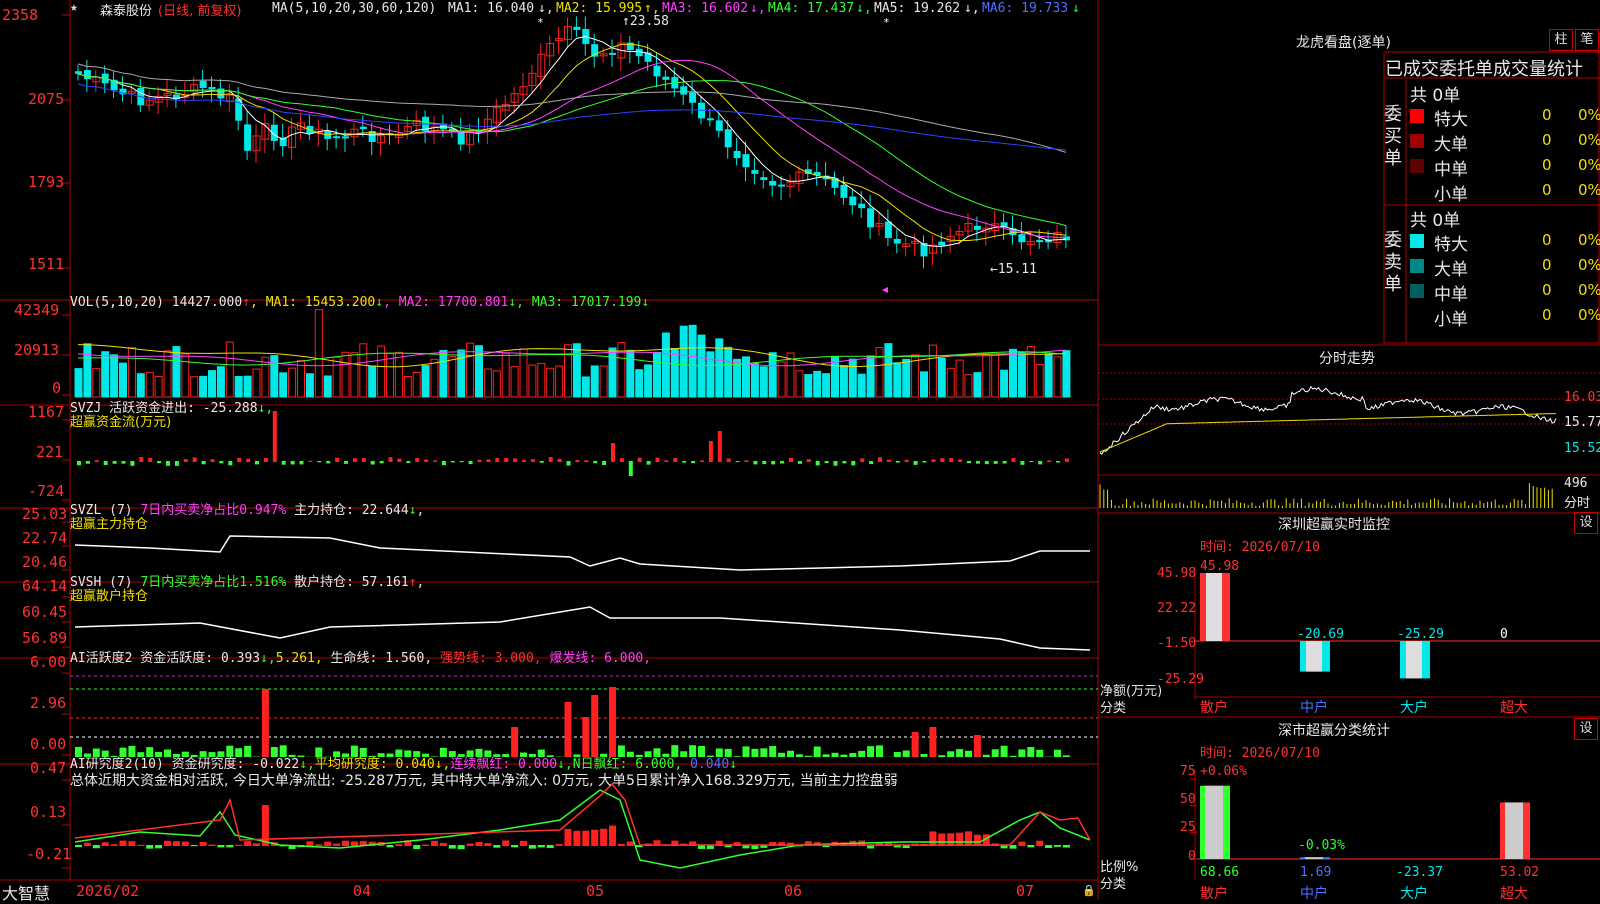 The width and height of the screenshot is (1600, 904). Describe the element at coordinates (705, 8) in the screenshot. I see `ma3-value: MA3: 16.602` at that location.